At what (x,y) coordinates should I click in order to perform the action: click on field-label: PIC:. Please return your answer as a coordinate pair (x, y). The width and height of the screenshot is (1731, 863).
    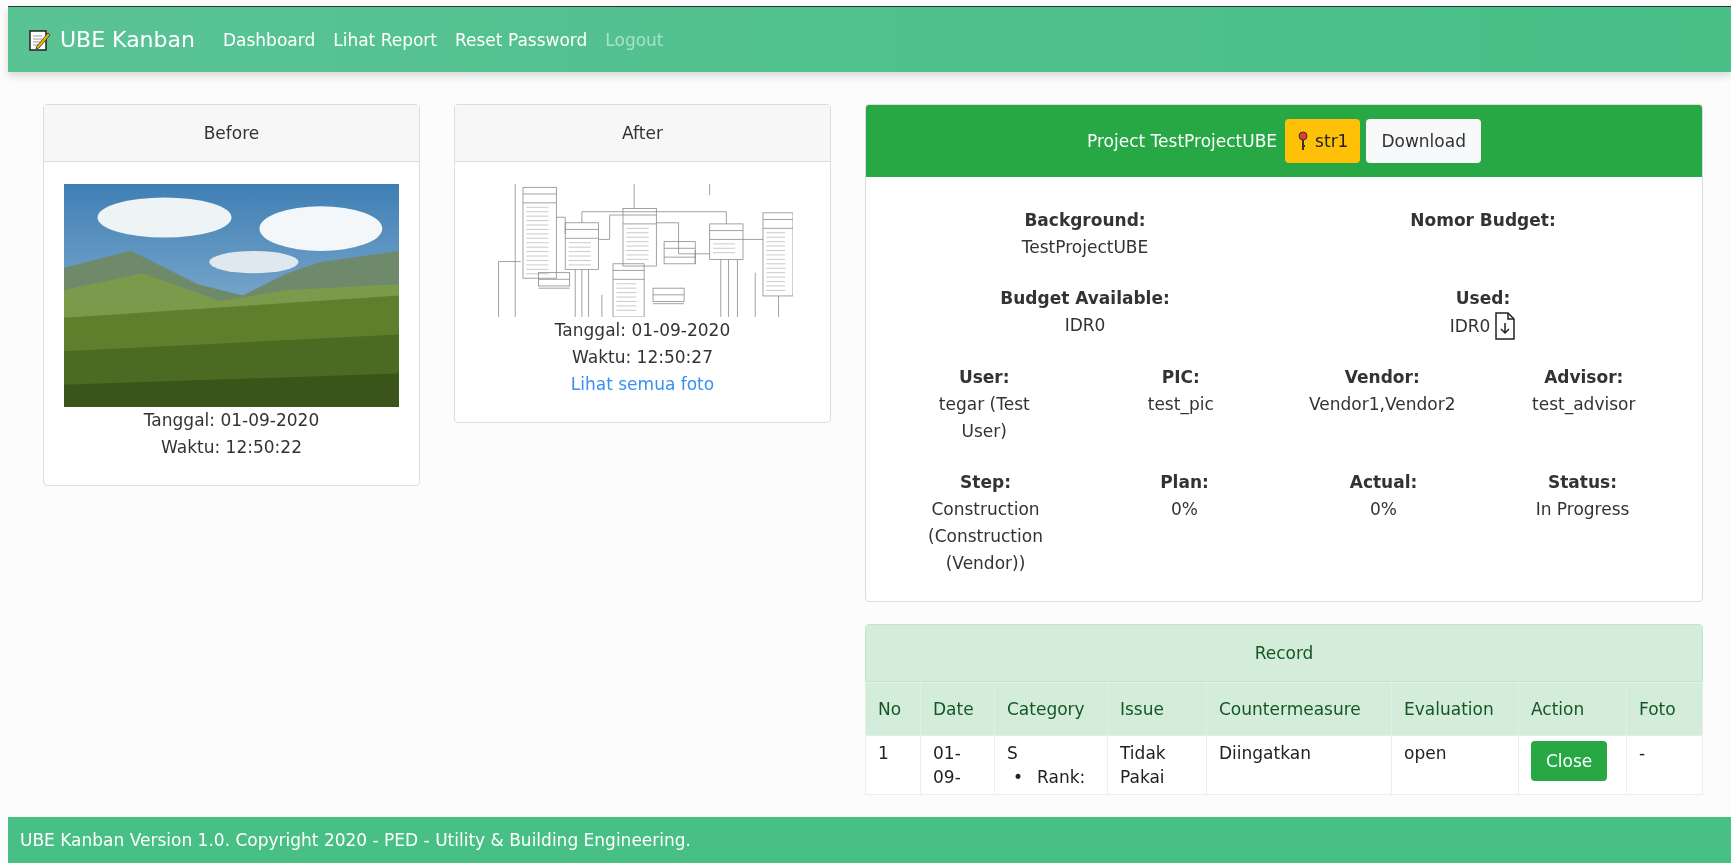
    Looking at the image, I should click on (1180, 377).